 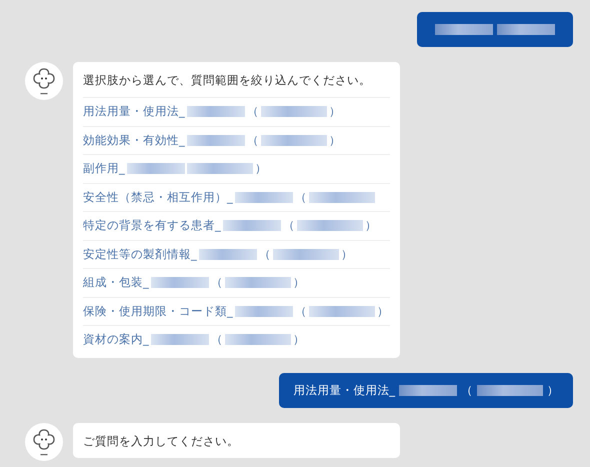 I want to click on option-link: 安定性等の製剤情報_ （ ）, so click(x=236, y=254).